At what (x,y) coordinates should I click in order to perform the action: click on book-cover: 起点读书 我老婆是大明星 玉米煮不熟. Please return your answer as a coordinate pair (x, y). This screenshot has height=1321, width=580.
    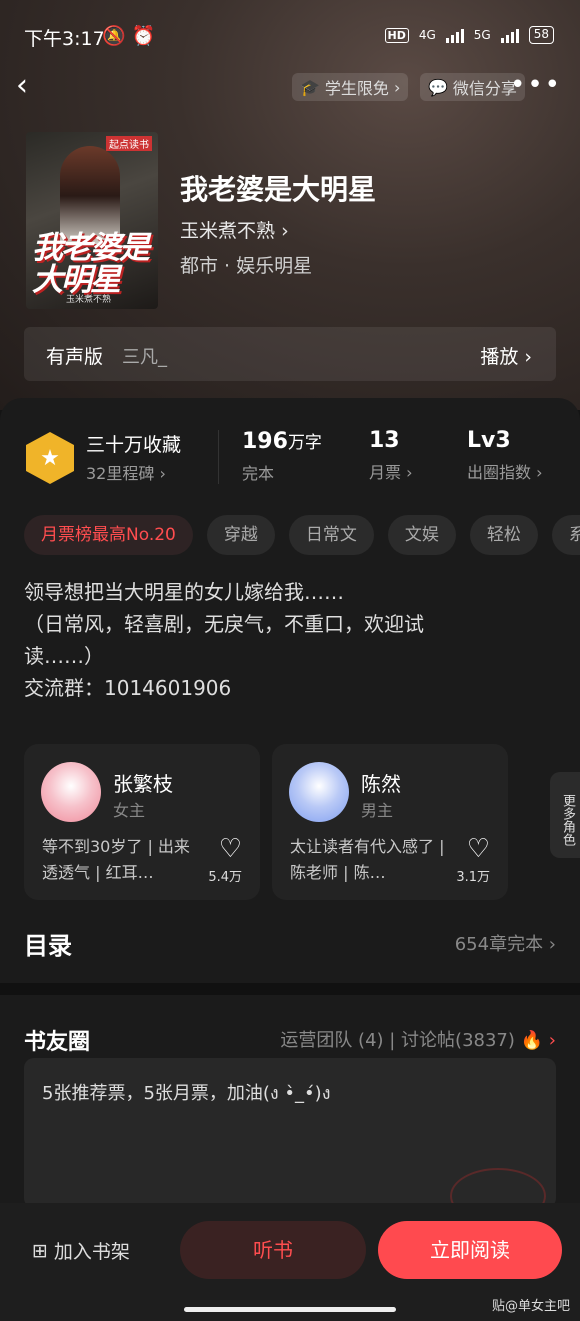
    Looking at the image, I should click on (92, 220).